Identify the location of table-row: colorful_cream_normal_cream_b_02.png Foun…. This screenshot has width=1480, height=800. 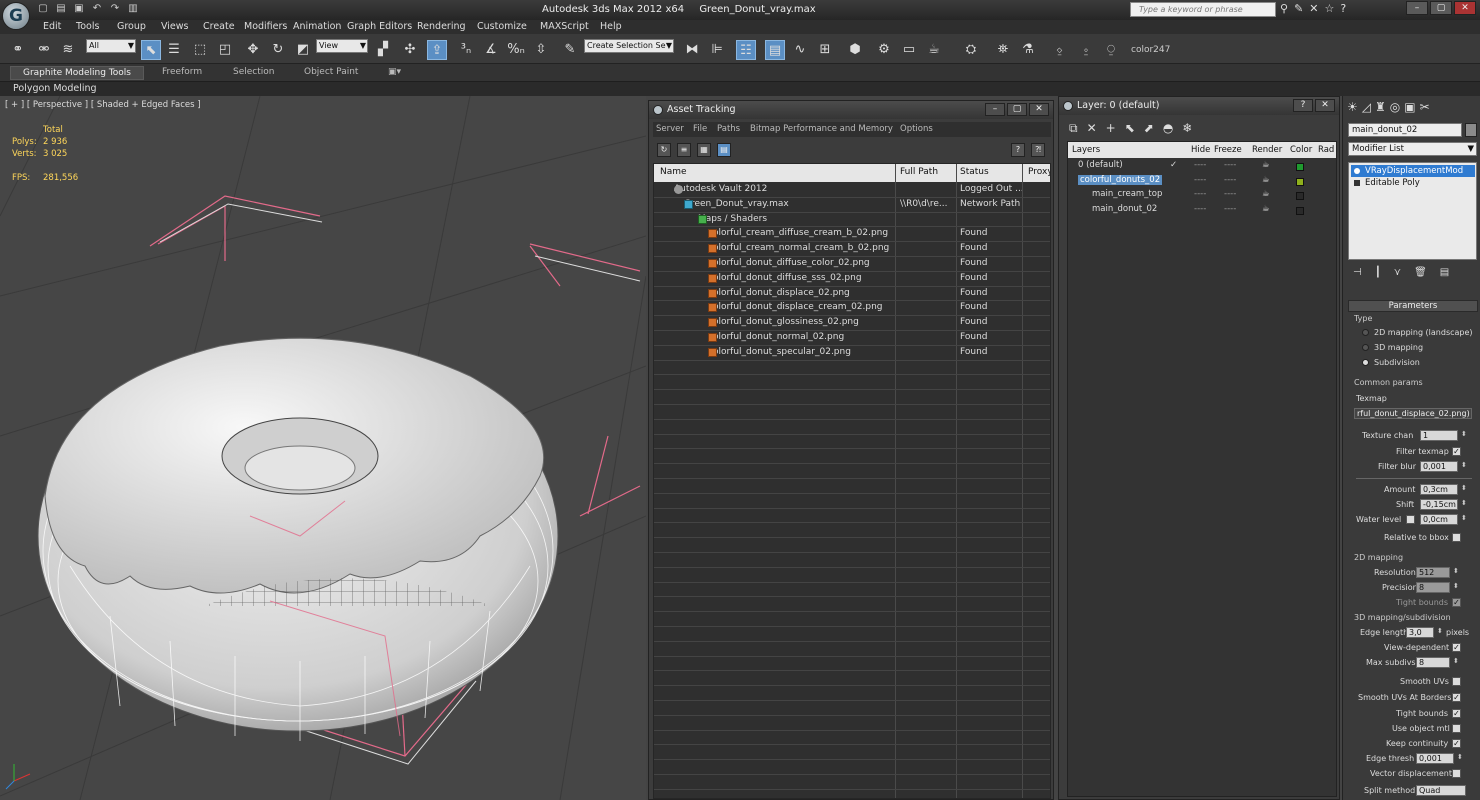
(852, 249).